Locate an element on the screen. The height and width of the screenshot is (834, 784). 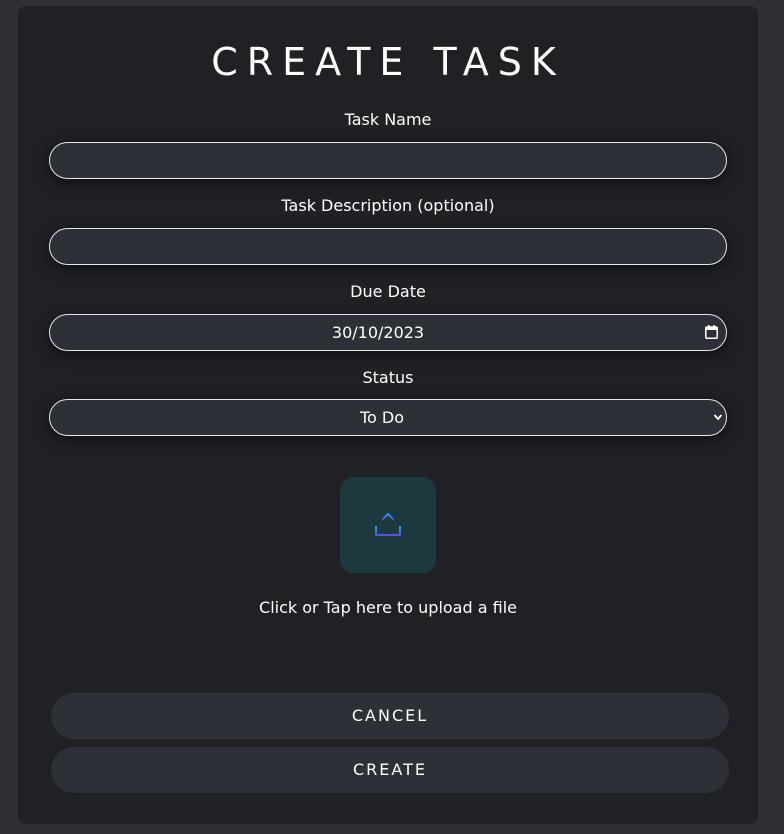
page-title: CREATE TASK is located at coordinates (388, 62).